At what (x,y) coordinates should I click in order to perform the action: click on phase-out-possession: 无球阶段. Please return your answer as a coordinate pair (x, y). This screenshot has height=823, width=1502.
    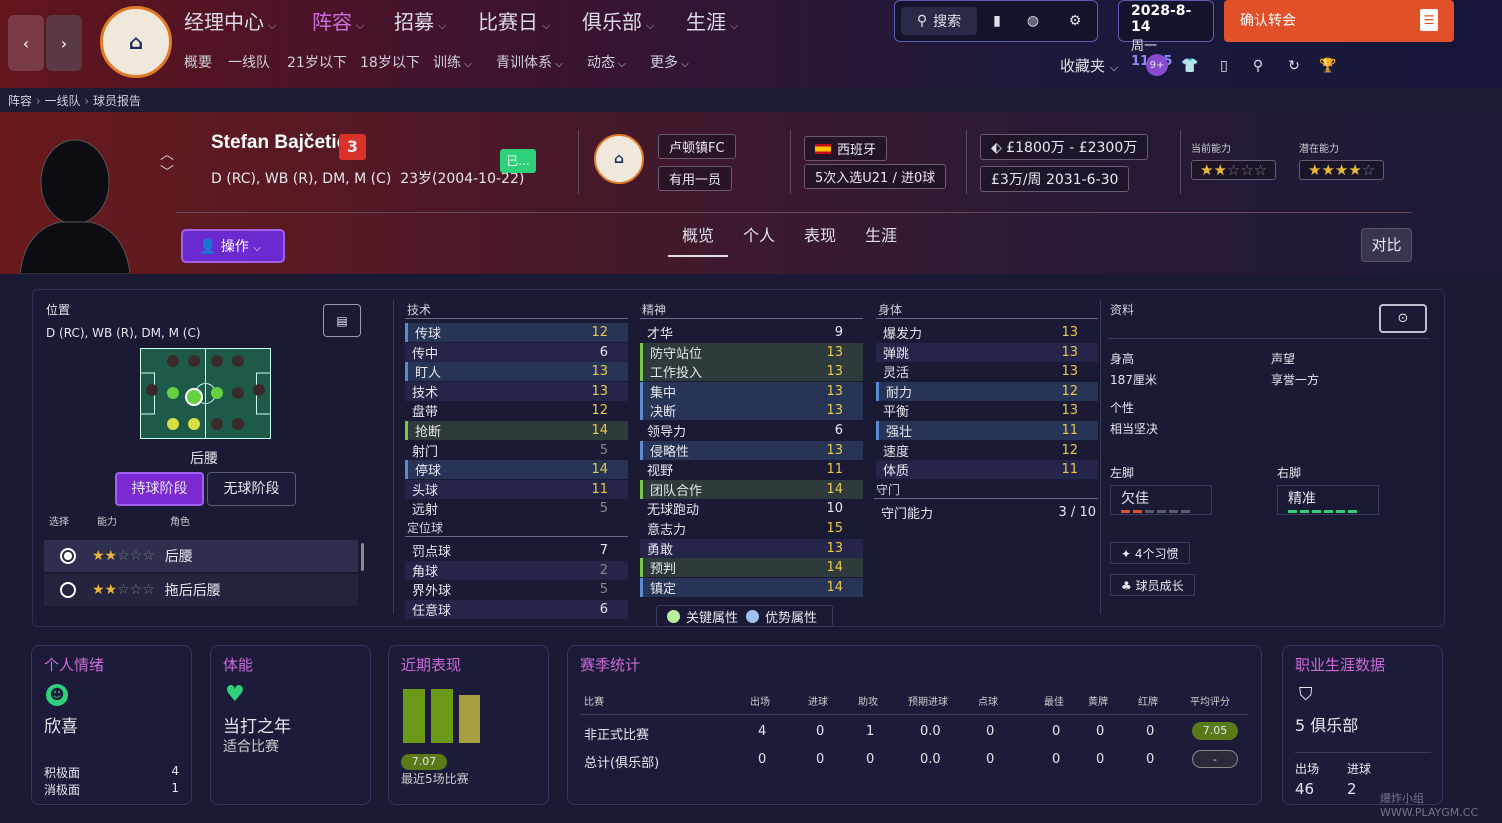
    Looking at the image, I should click on (251, 489).